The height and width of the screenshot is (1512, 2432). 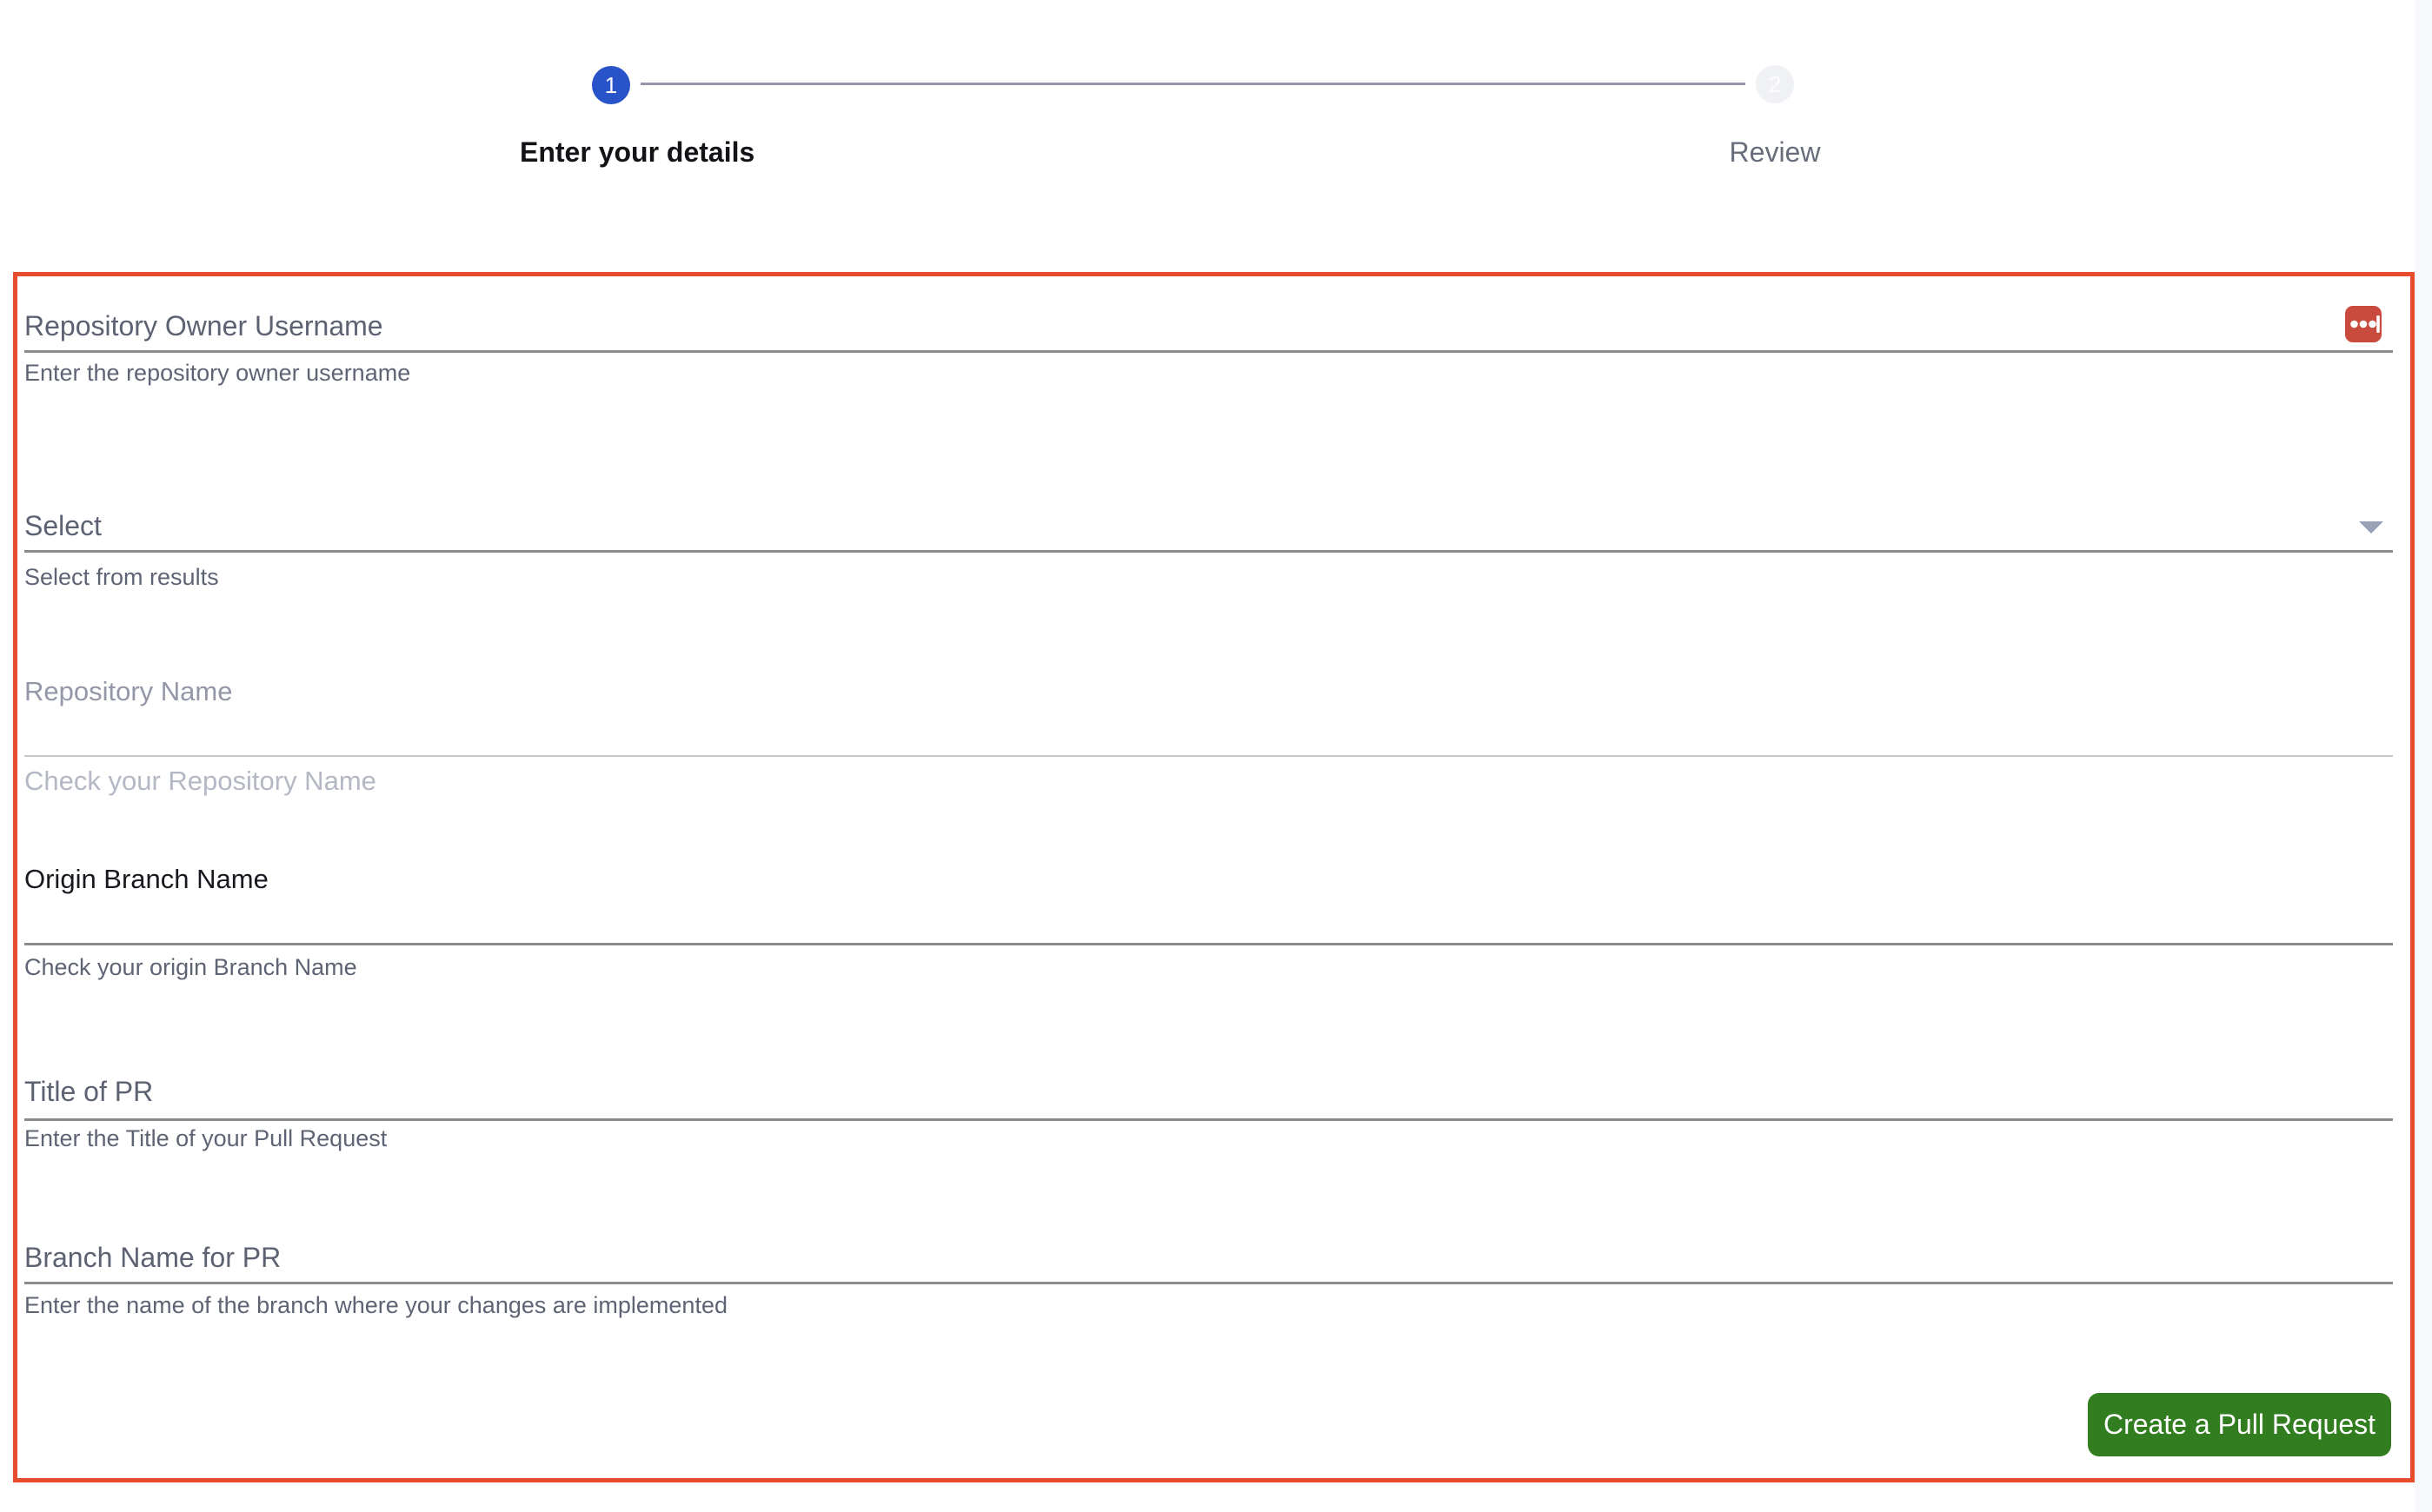 I want to click on step-2-number: 2, so click(x=1775, y=84).